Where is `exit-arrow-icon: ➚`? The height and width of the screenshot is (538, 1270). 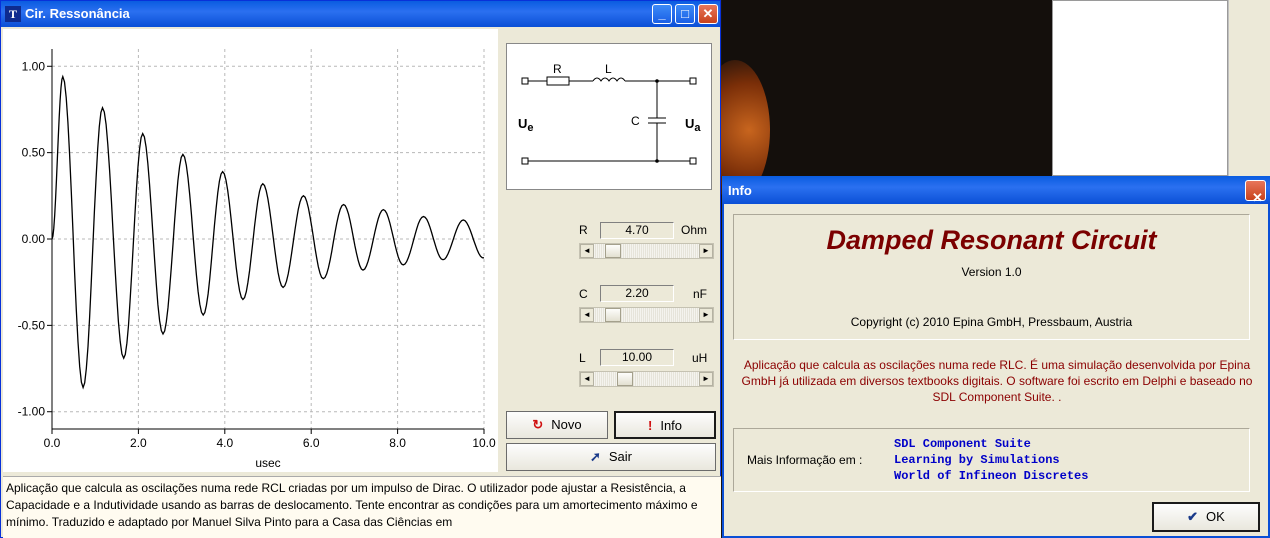
exit-arrow-icon: ➚ is located at coordinates (595, 456).